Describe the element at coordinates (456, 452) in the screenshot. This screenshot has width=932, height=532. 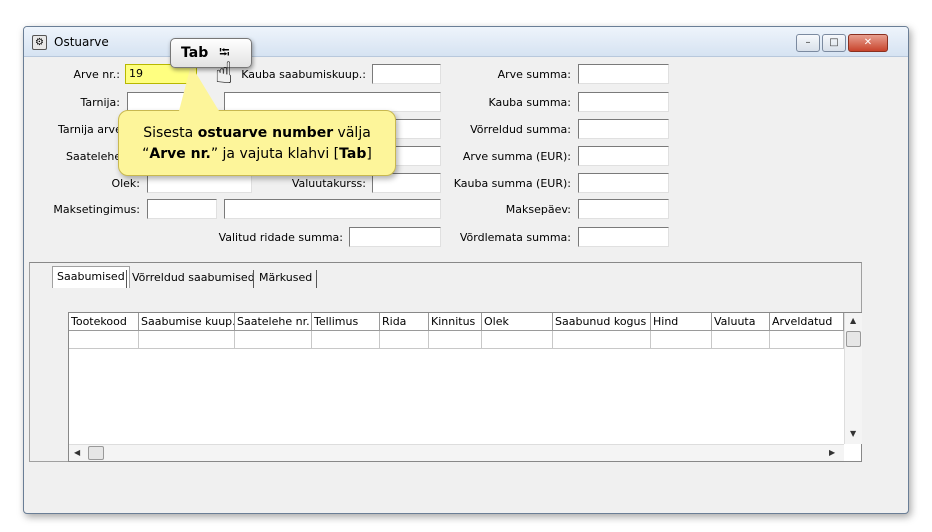
I see `horizontal-scrollbar: ◀ ▶` at that location.